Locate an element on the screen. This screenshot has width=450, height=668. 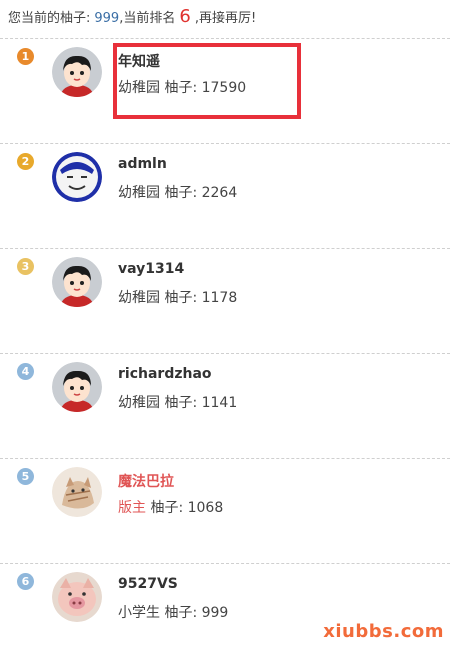
highlight-box is located at coordinates (207, 81).